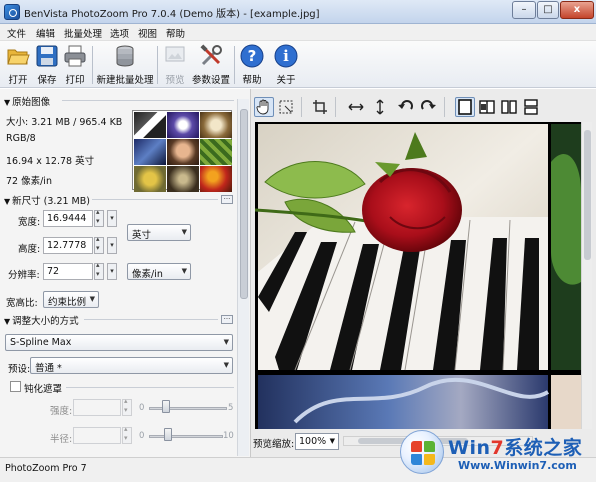  What do you see at coordinates (68, 218) in the screenshot?
I see `width-input: 16.9444` at bounding box center [68, 218].